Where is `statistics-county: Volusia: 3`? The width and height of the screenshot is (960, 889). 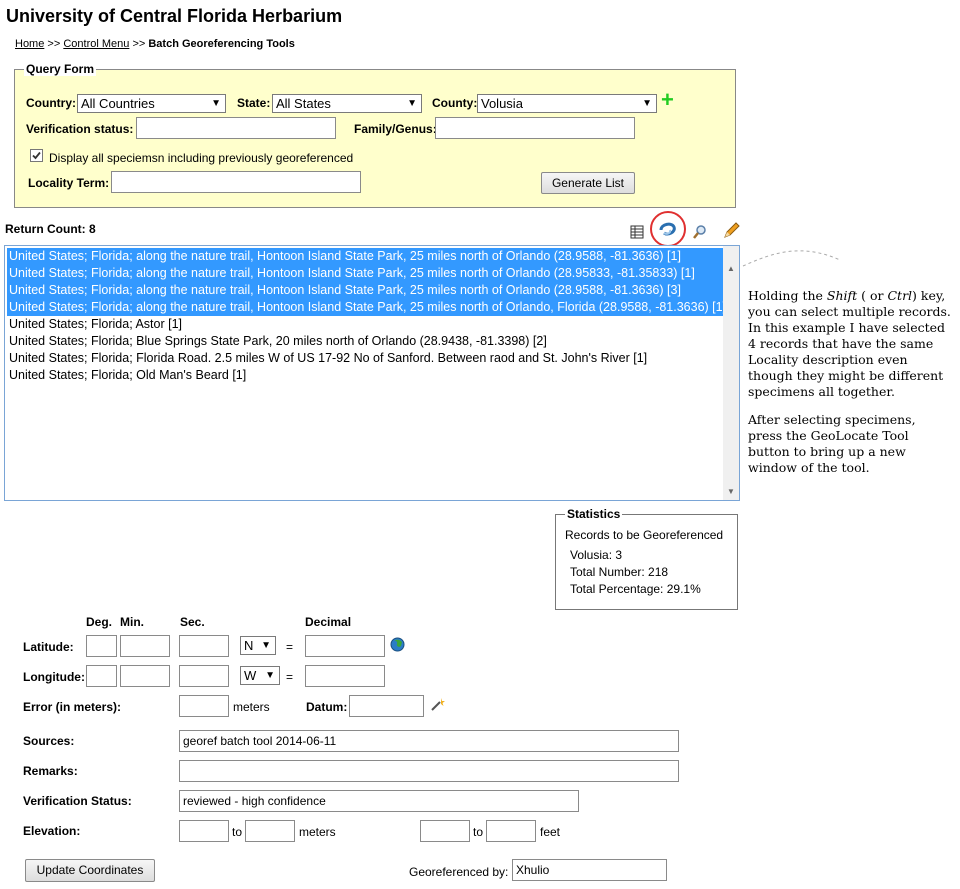
statistics-county: Volusia: 3 is located at coordinates (596, 555).